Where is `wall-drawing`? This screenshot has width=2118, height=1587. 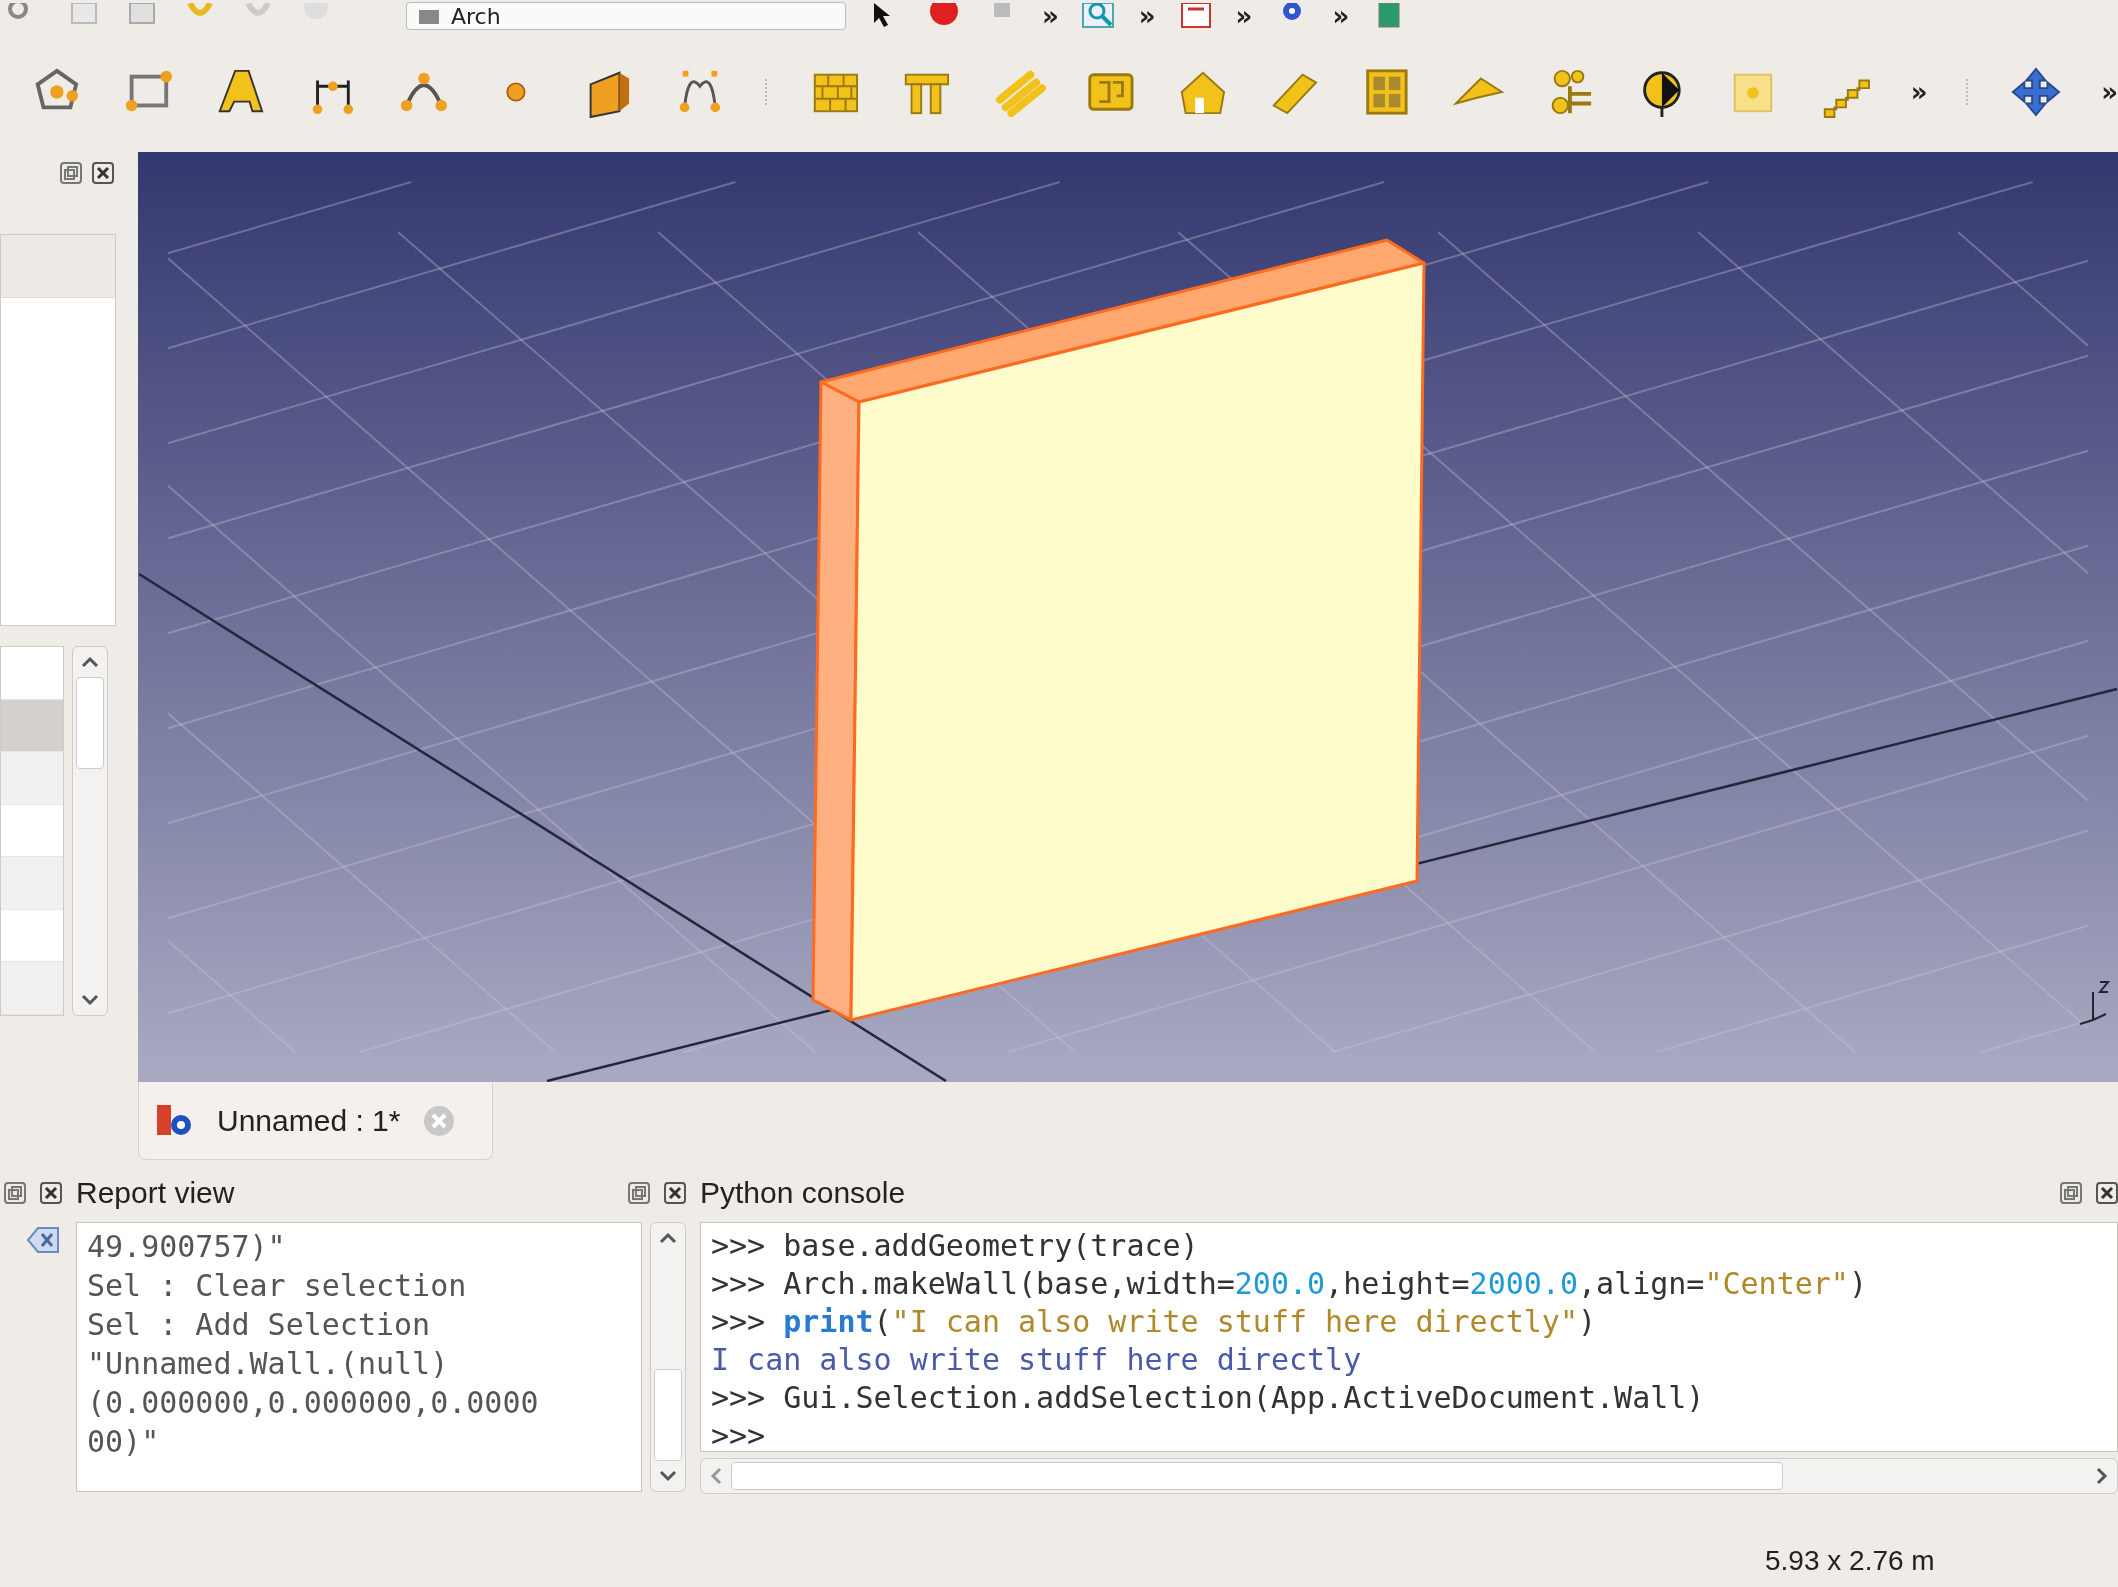
wall-drawing is located at coordinates (1118, 630).